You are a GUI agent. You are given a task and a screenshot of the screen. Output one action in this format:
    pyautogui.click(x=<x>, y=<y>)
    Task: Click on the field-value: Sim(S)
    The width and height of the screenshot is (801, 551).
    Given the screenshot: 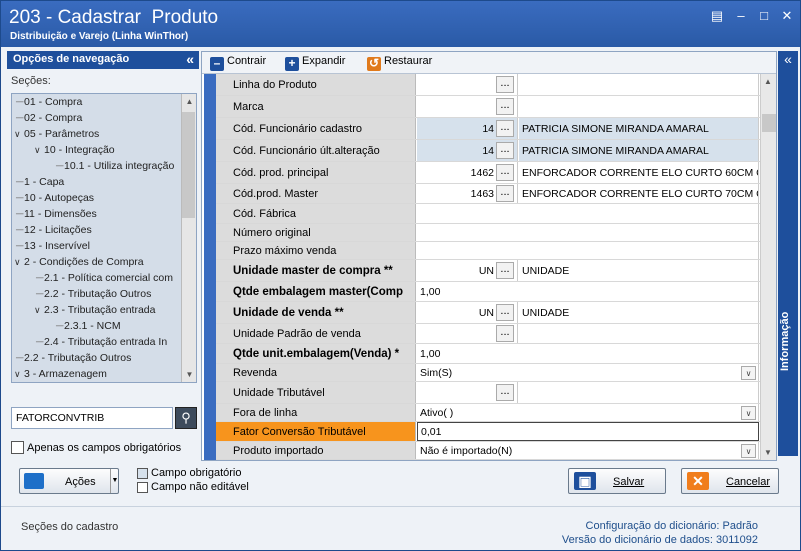 What is the action you would take?
    pyautogui.click(x=436, y=372)
    